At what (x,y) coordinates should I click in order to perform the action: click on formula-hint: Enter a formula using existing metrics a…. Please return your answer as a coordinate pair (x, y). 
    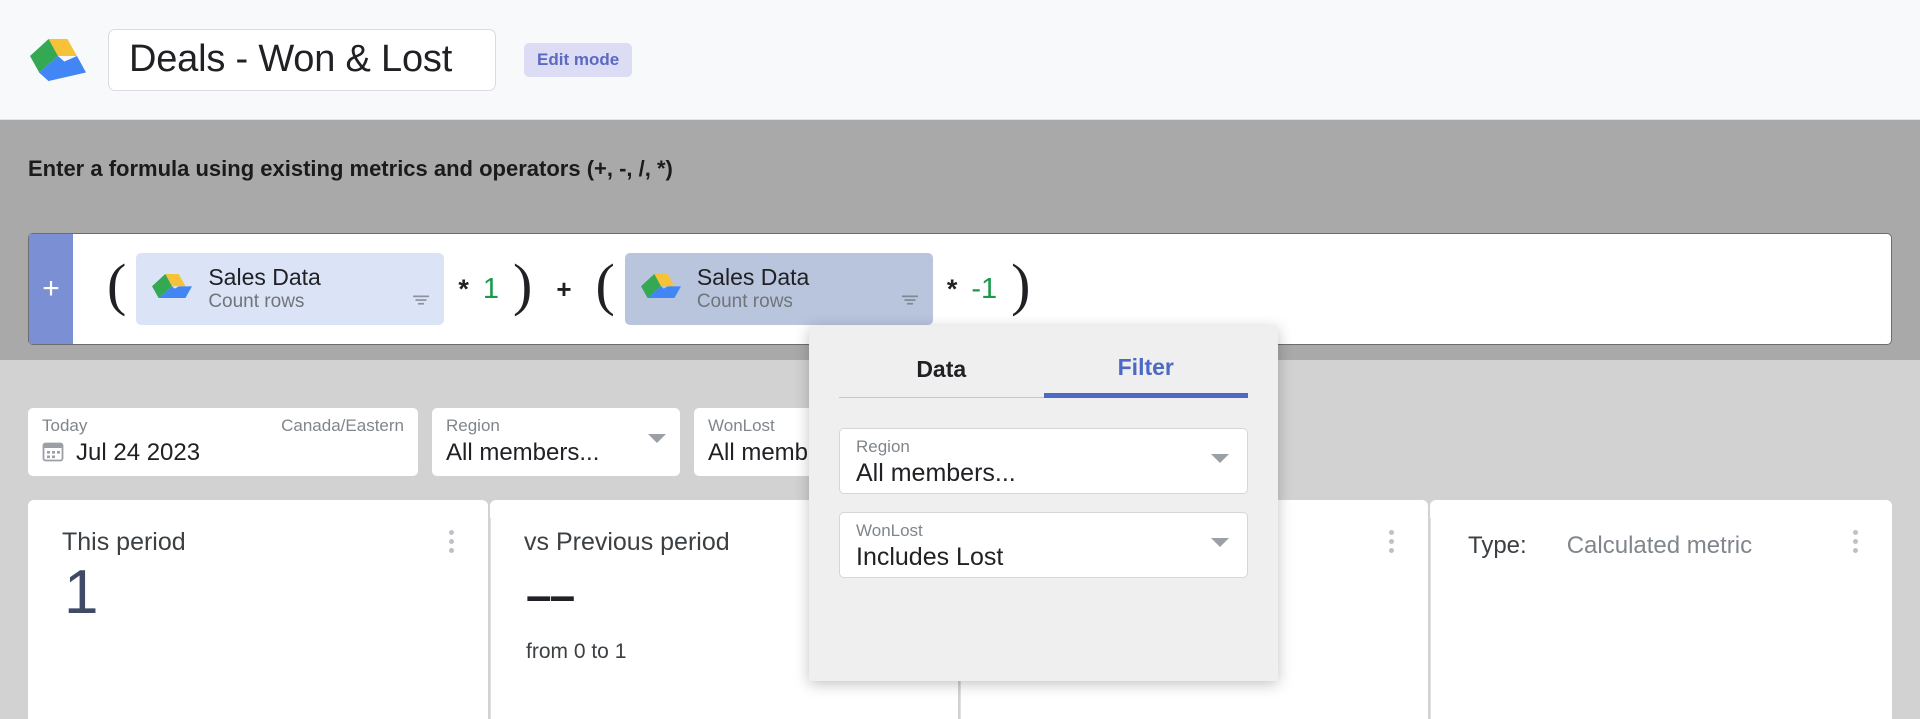
    Looking at the image, I should click on (350, 168).